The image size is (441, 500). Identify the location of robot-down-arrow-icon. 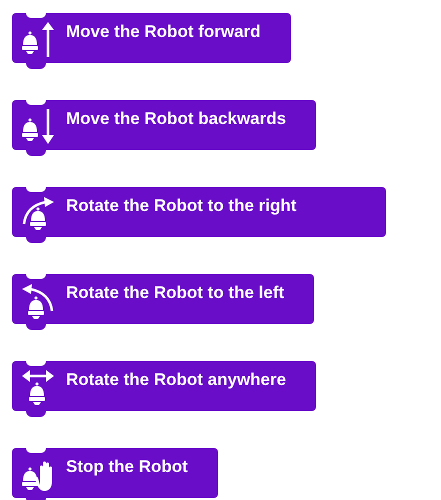
(38, 126).